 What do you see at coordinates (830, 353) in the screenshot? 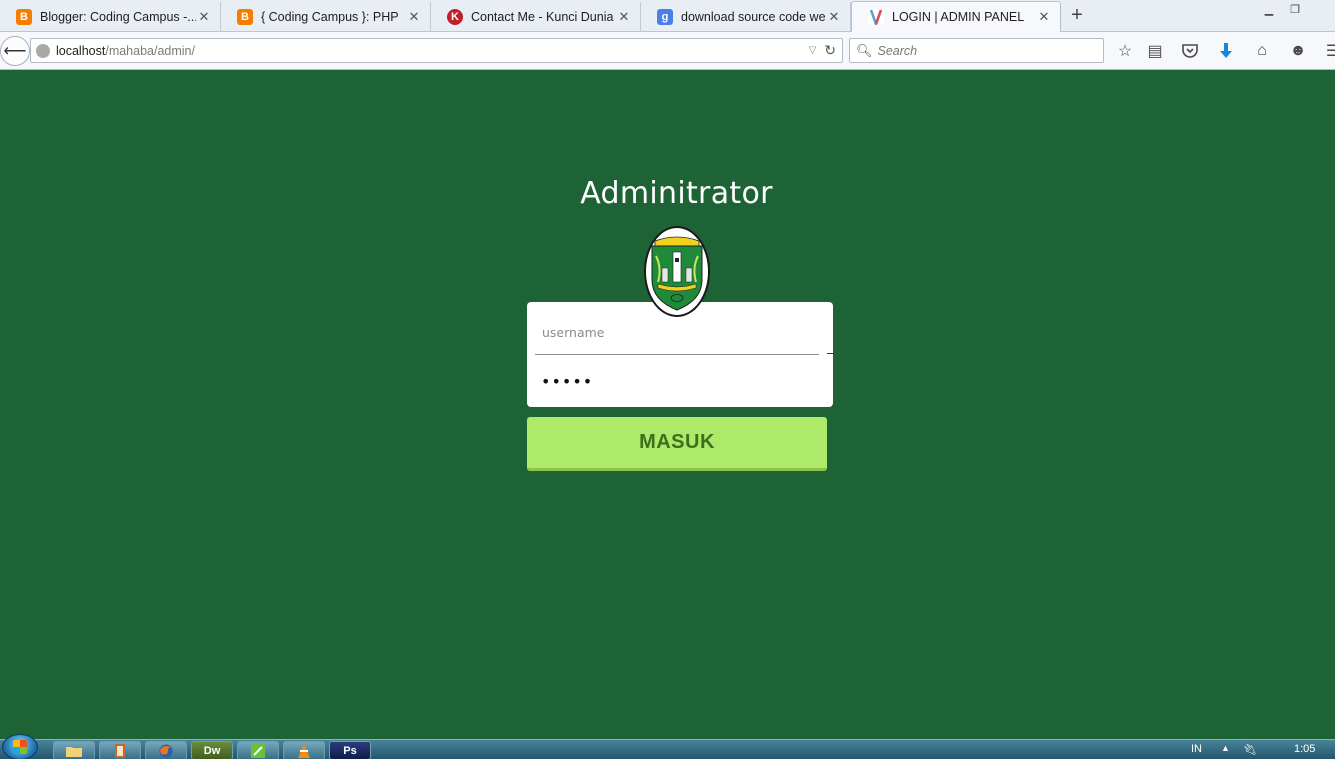
I see `divider-mark` at bounding box center [830, 353].